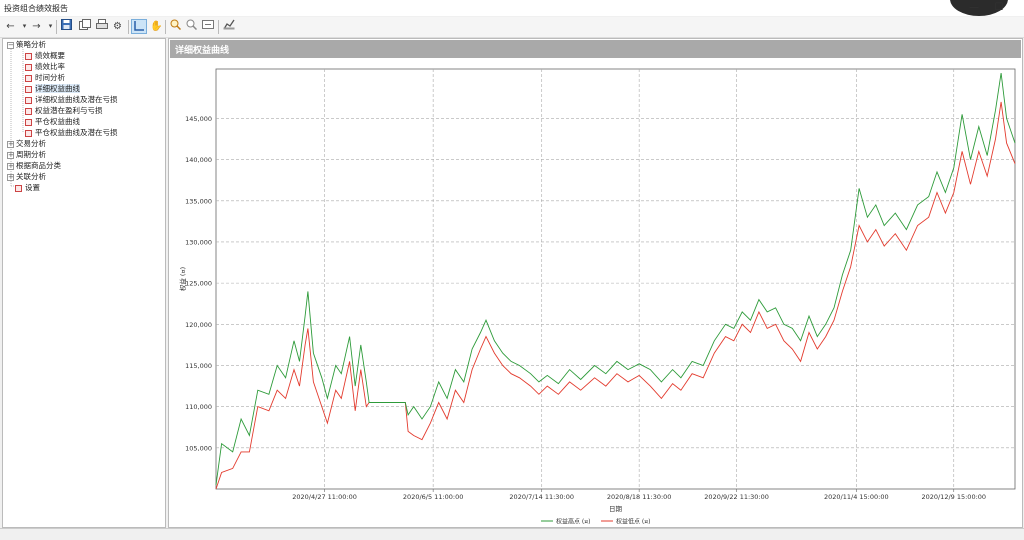 The height and width of the screenshot is (540, 1024). I want to click on x-tick-label: 2020/7/14 11:30:00, so click(541, 497).